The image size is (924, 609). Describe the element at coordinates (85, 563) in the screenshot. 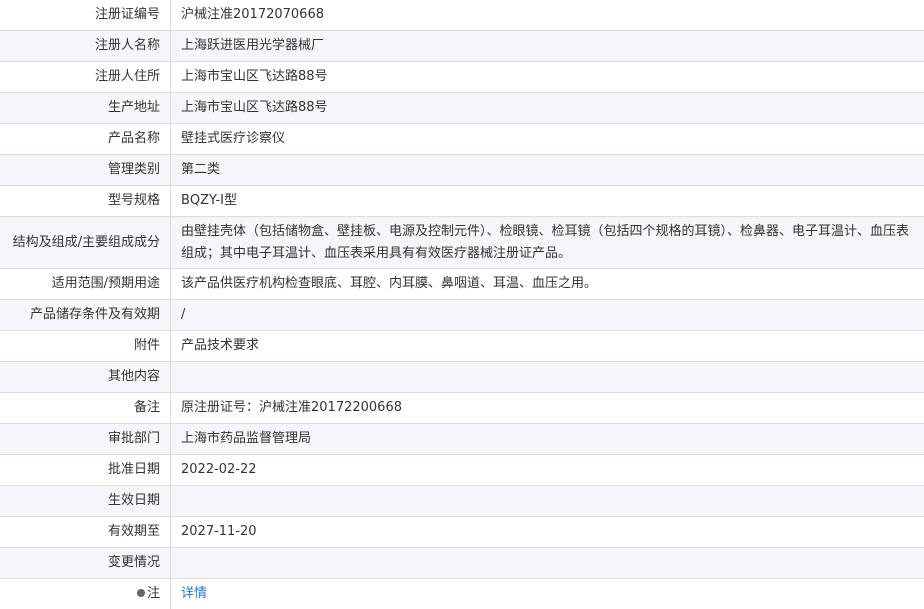

I see `field-label: 变更情况` at that location.